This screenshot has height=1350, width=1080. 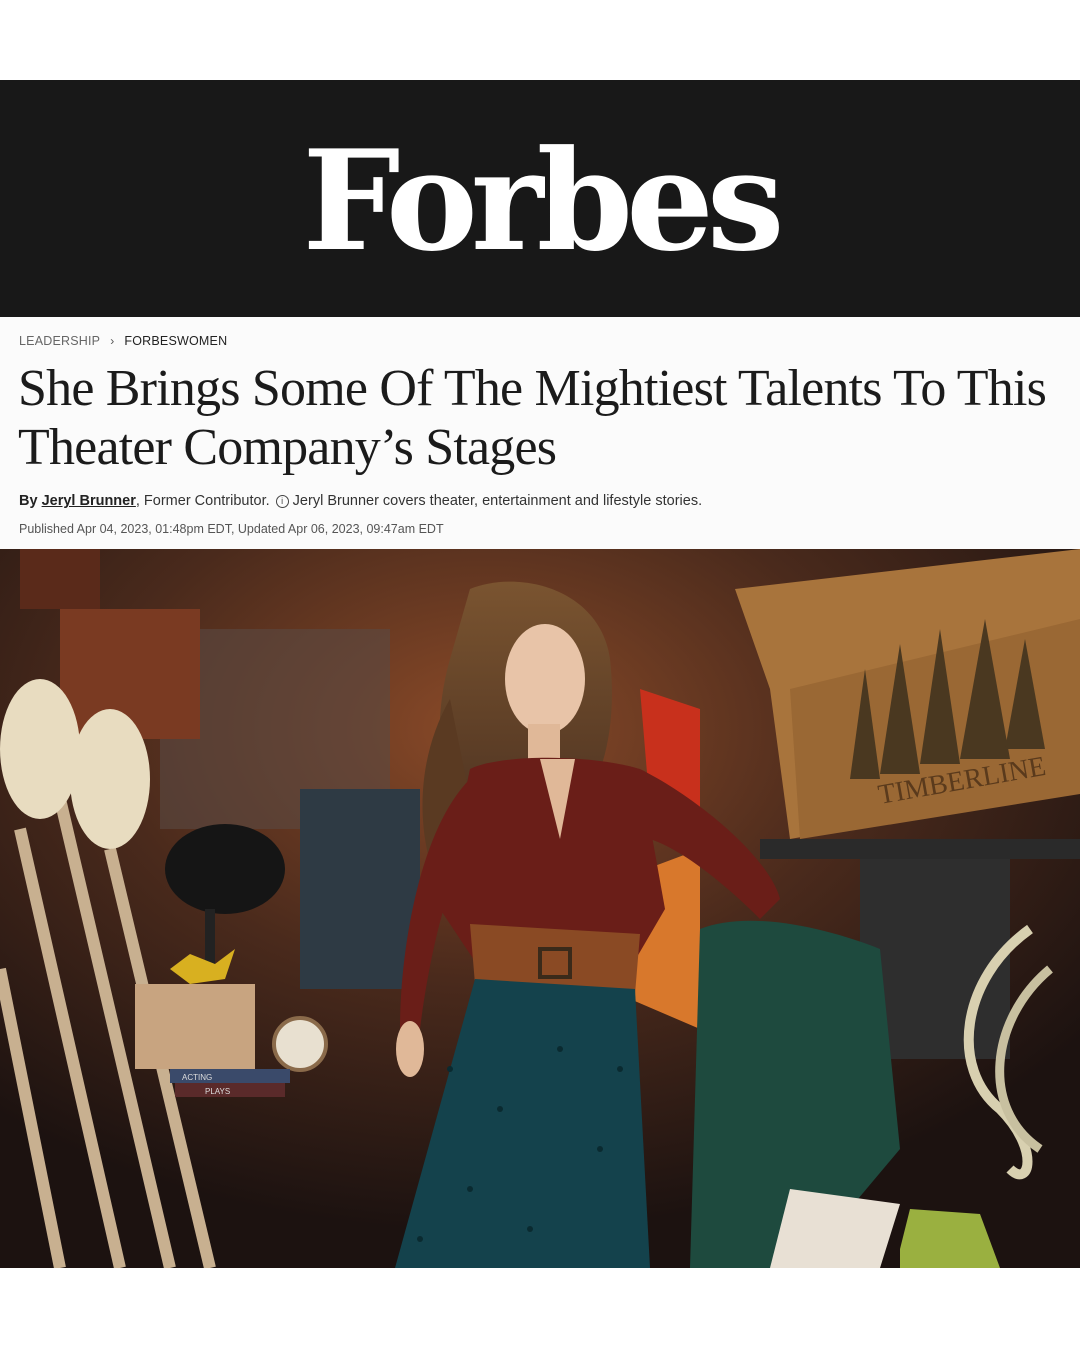 What do you see at coordinates (217, 1091) in the screenshot?
I see `book-title-2: PLAYS` at bounding box center [217, 1091].